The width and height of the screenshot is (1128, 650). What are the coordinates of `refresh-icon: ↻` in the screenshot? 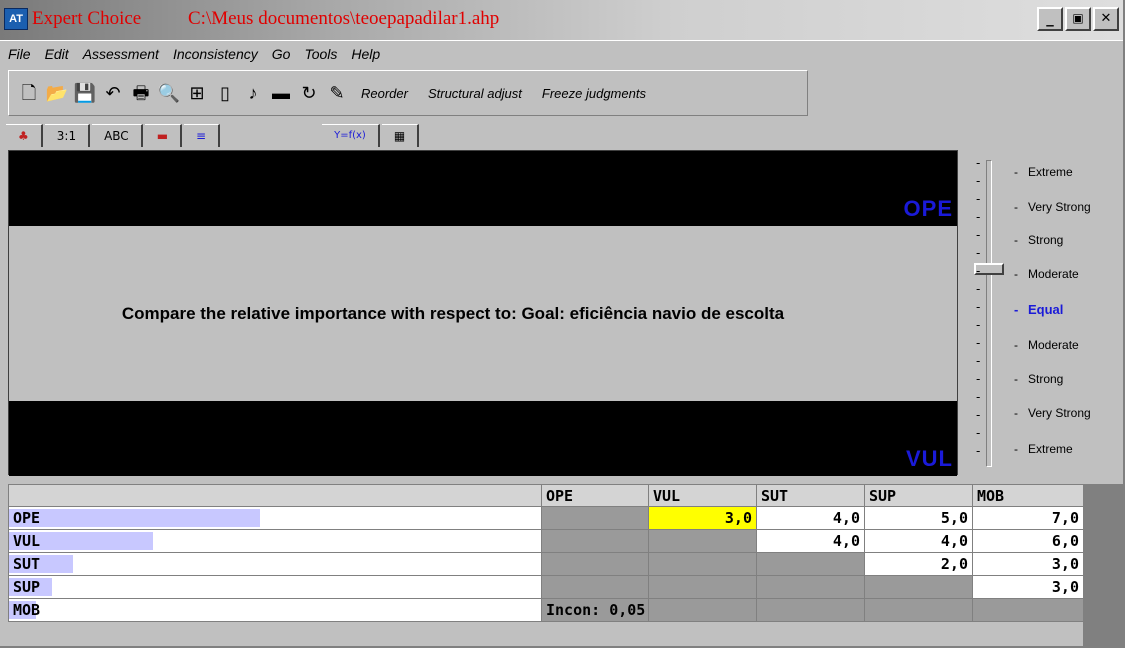 It's located at (309, 93).